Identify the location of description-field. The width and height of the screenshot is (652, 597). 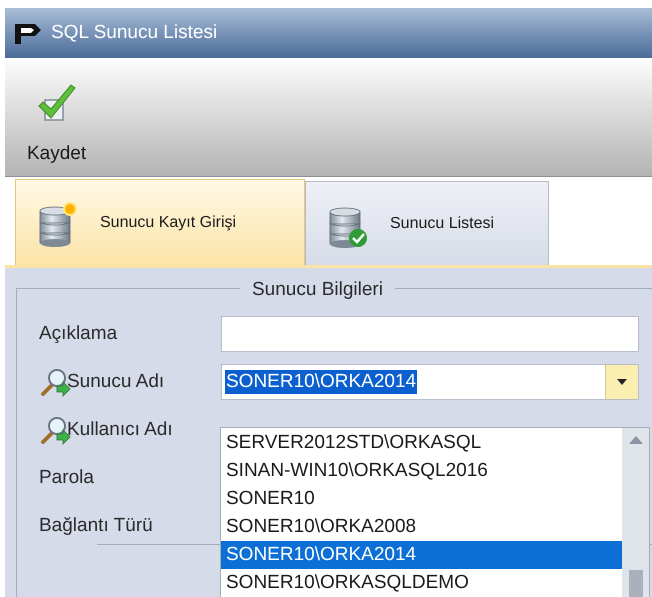
(430, 334).